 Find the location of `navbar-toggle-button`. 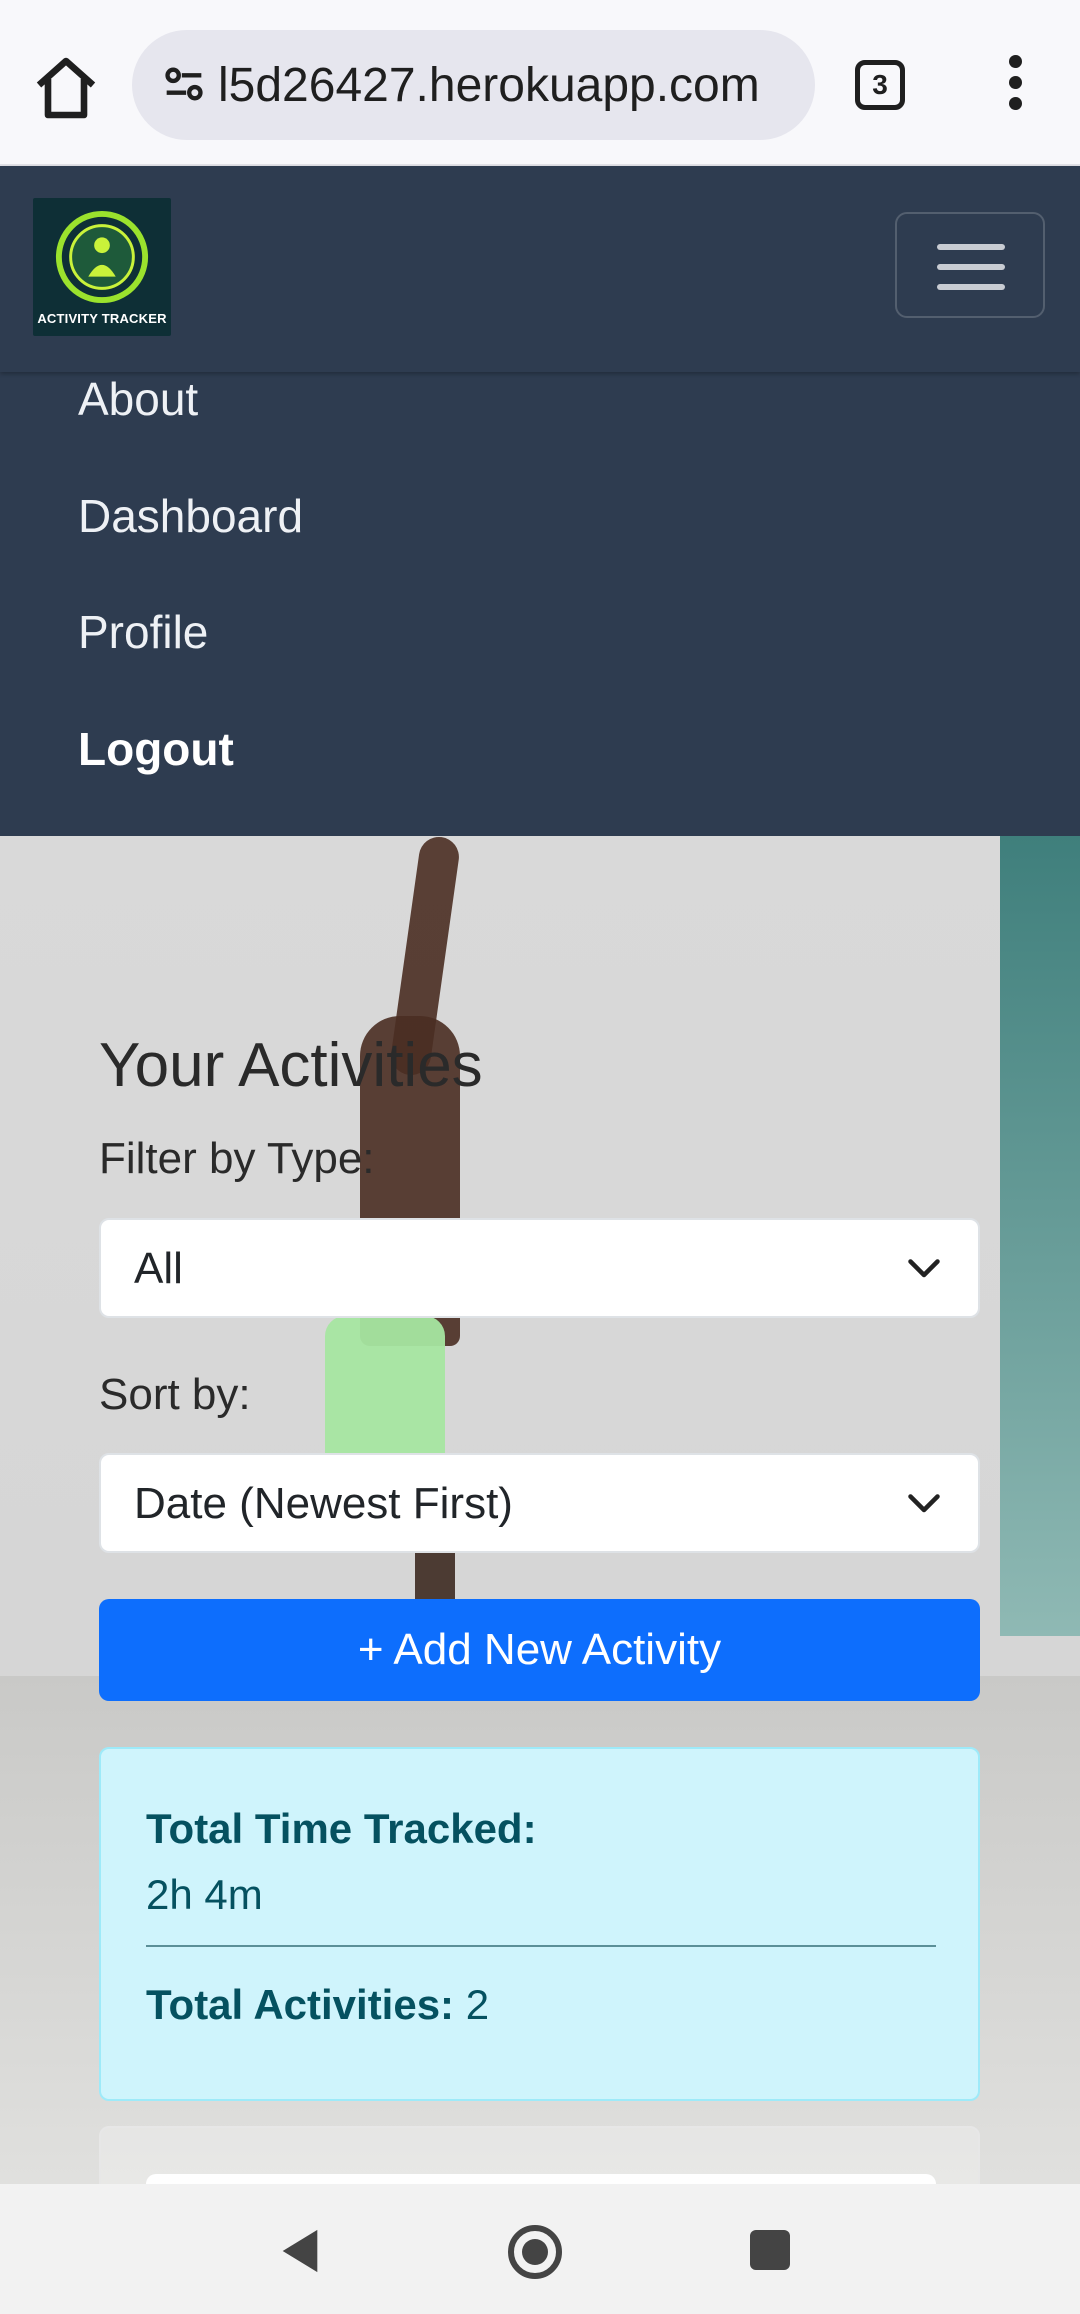

navbar-toggle-button is located at coordinates (970, 265).